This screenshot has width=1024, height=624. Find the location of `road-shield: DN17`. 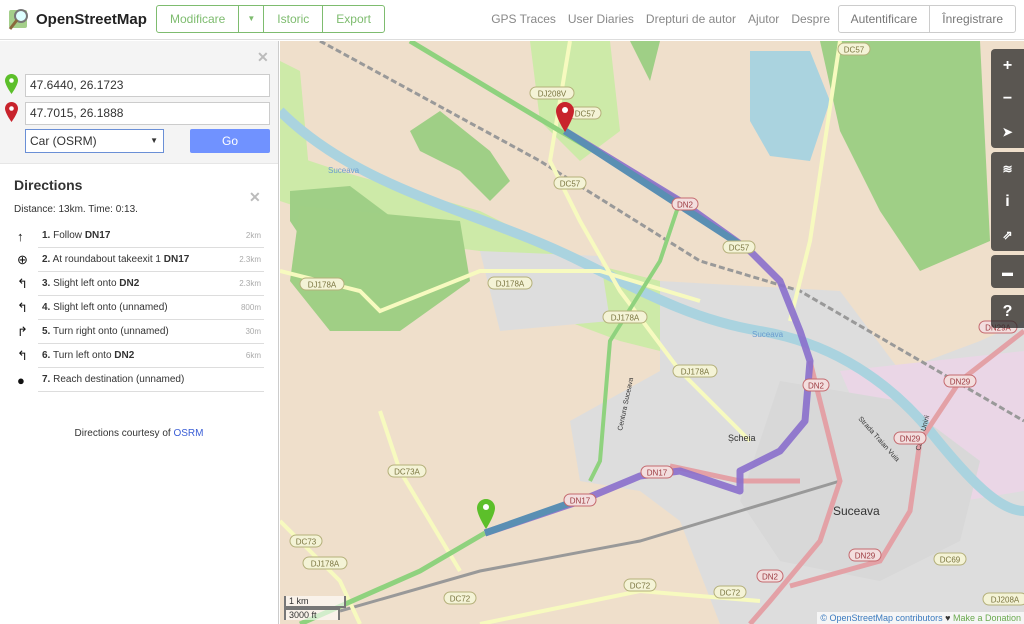

road-shield: DN17 is located at coordinates (580, 500).